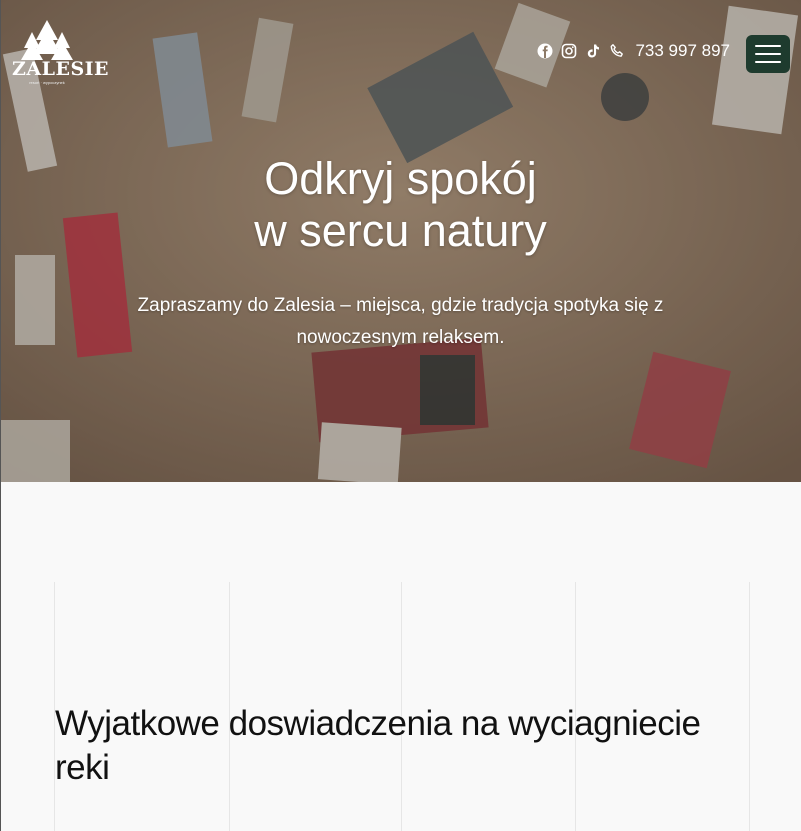  Describe the element at coordinates (0, 415) in the screenshot. I see `page-left-border` at that location.